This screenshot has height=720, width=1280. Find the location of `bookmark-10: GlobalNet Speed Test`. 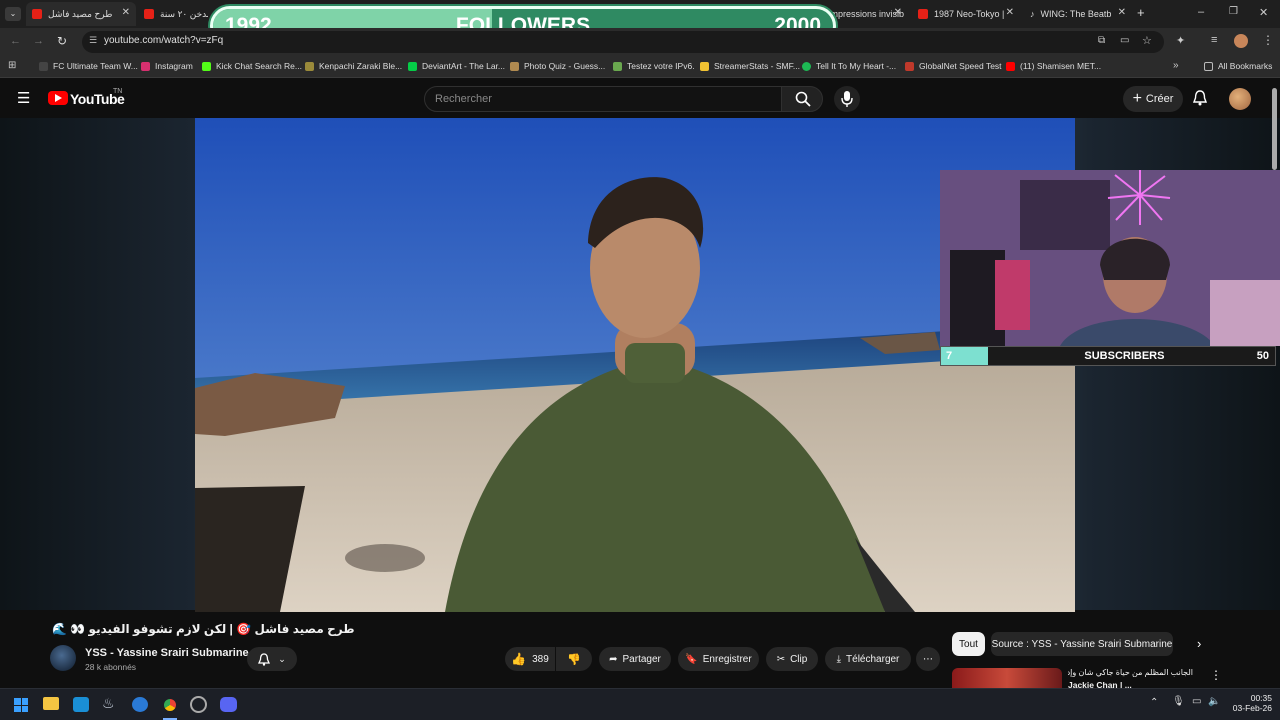

bookmark-10: GlobalNet Speed Test is located at coordinates (953, 66).